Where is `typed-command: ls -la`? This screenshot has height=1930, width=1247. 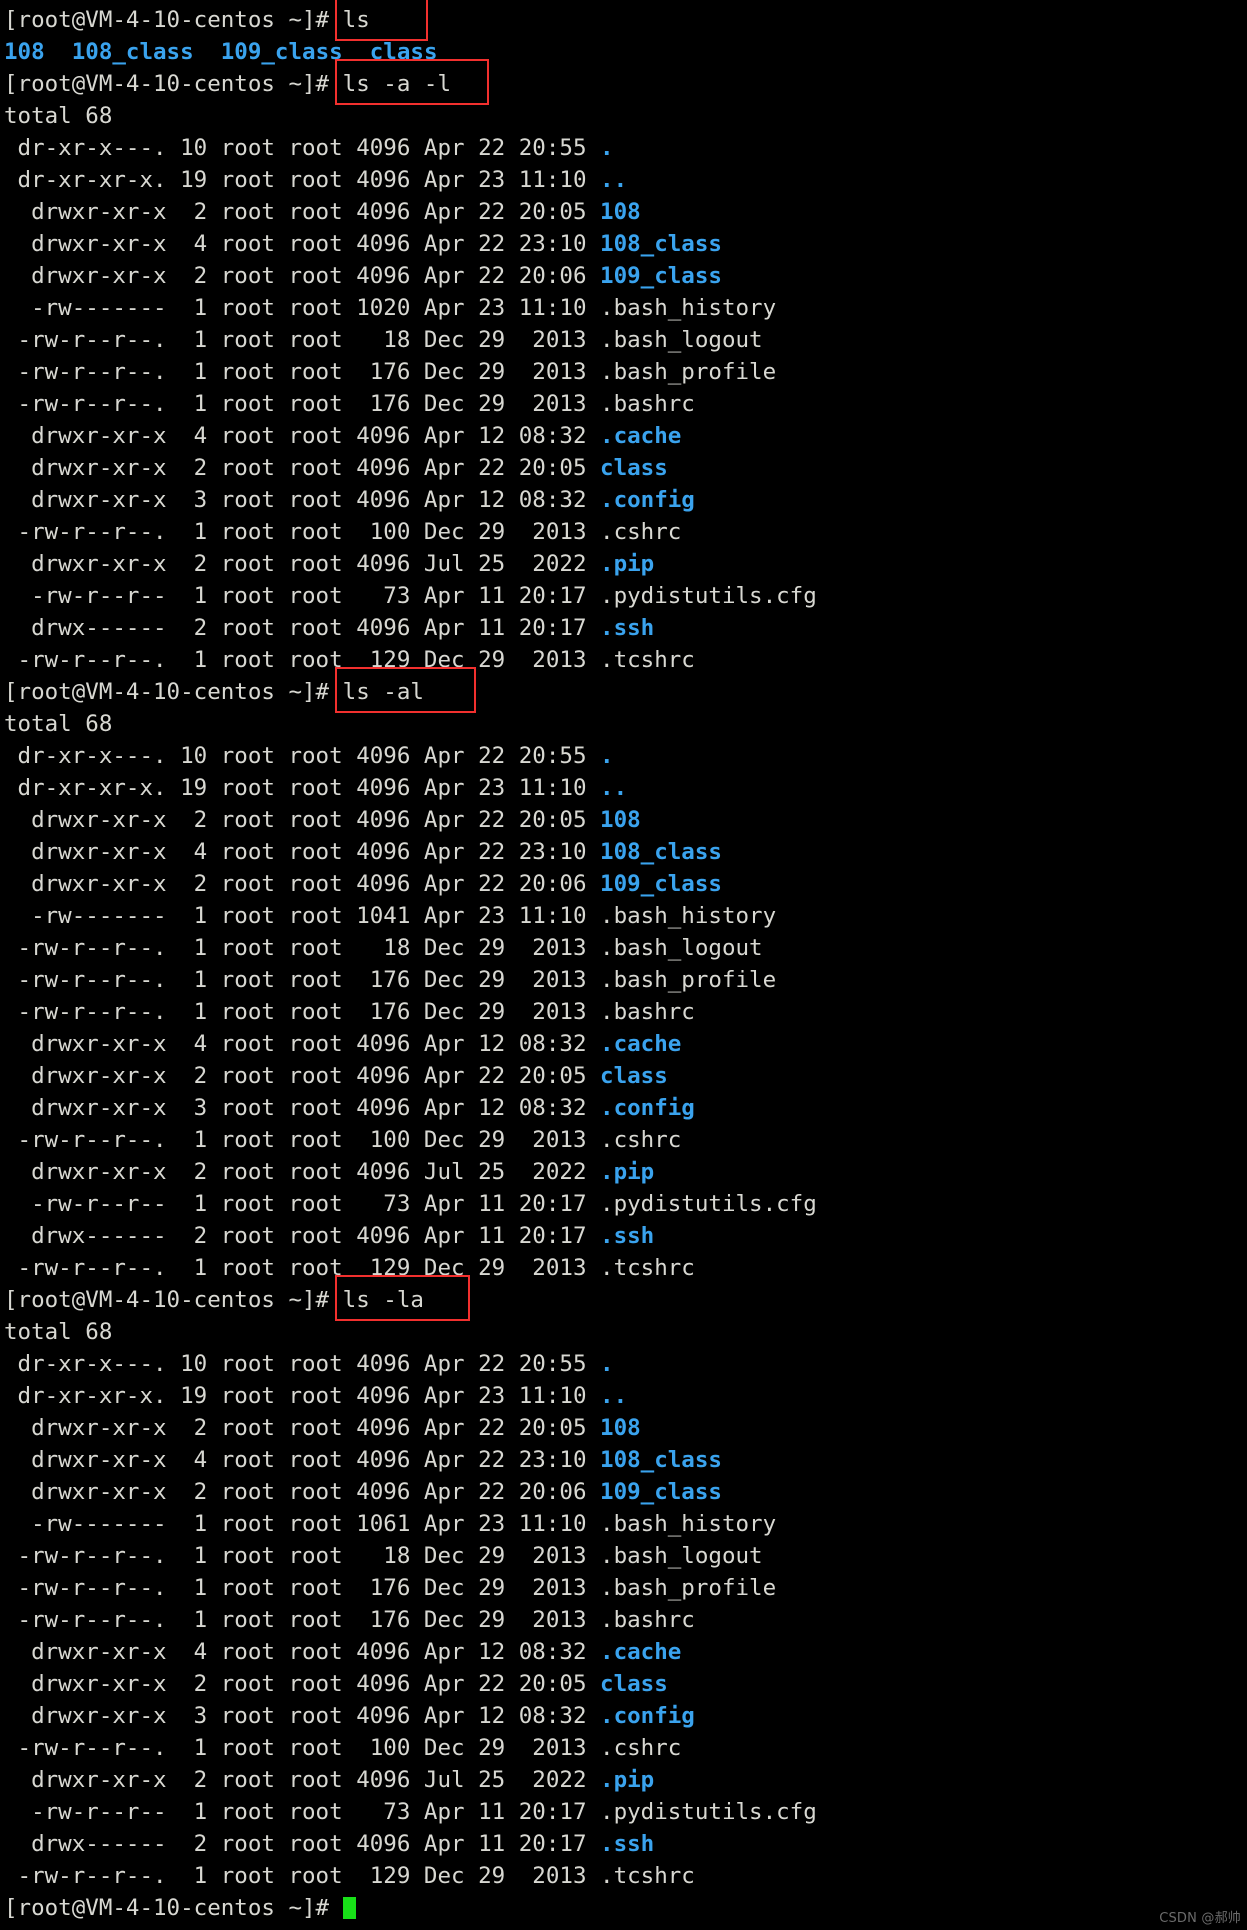
typed-command: ls -la is located at coordinates (402, 1298).